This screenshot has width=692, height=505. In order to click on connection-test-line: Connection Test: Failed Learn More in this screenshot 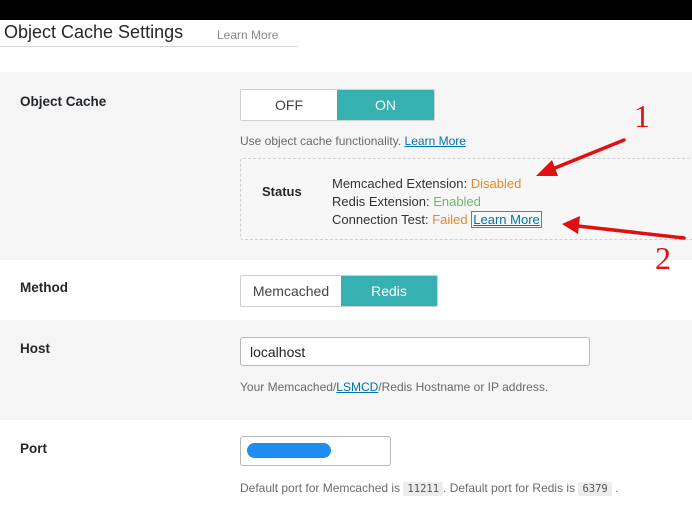, I will do `click(437, 220)`.